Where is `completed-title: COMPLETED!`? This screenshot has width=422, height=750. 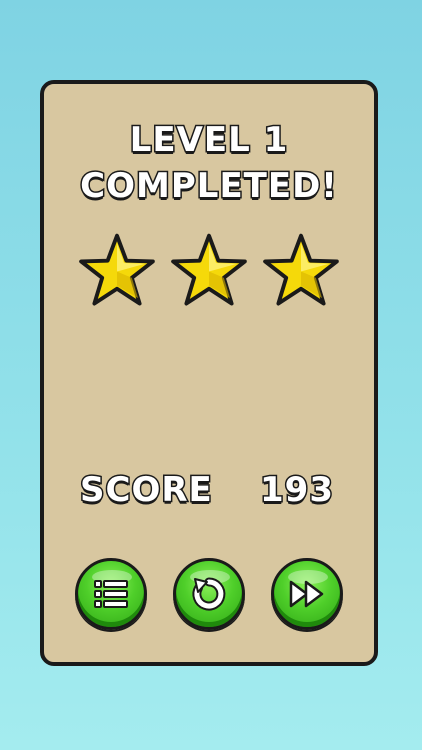
completed-title: COMPLETED! is located at coordinates (209, 186).